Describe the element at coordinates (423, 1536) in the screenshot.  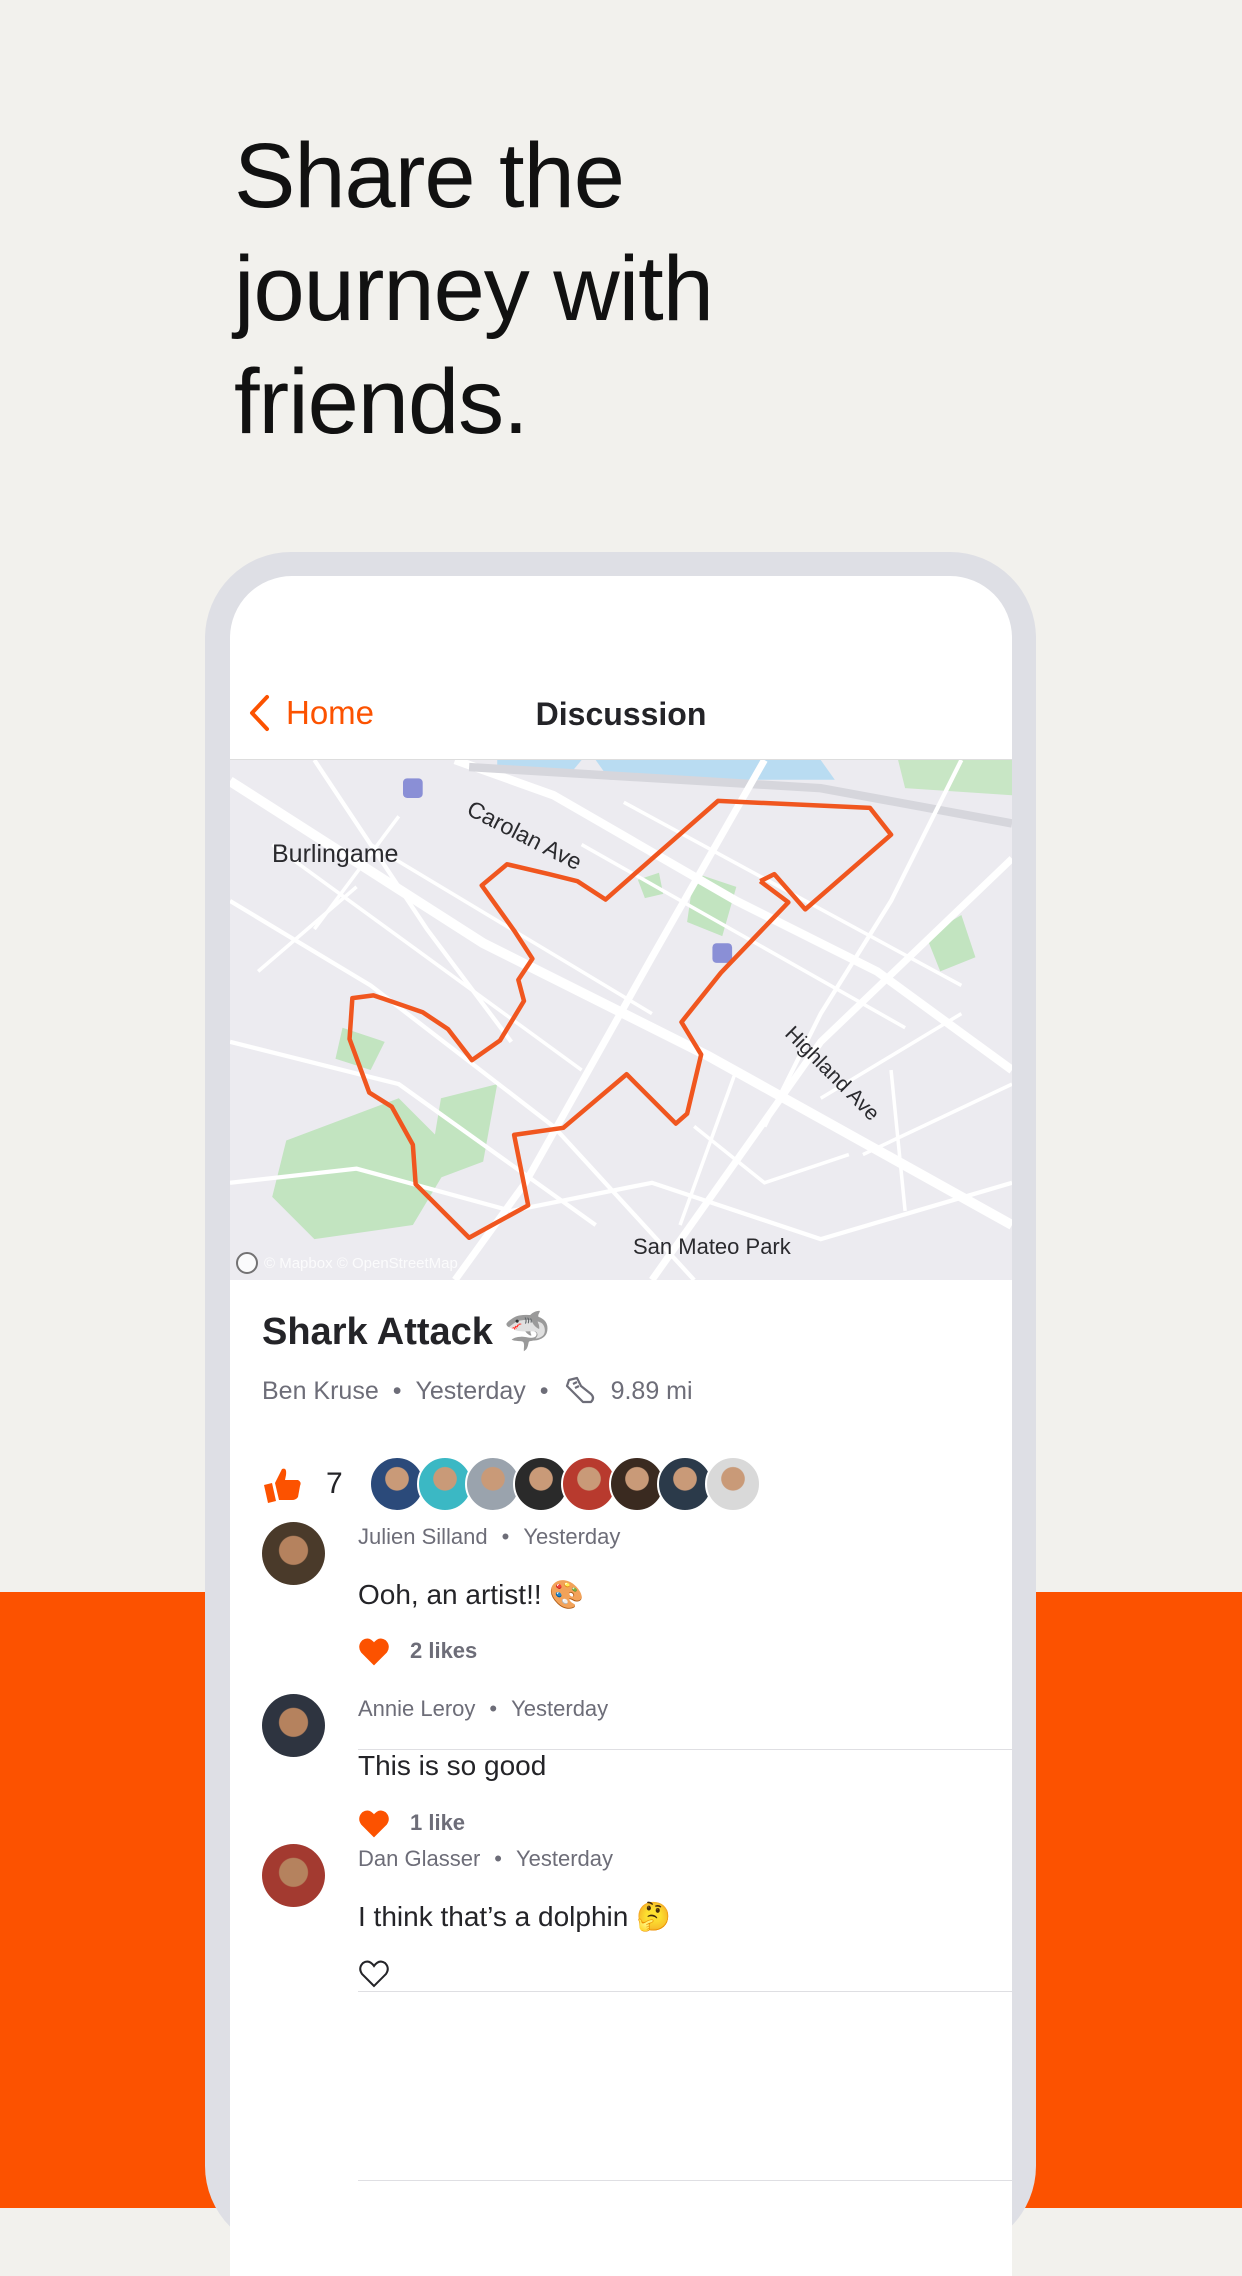
I see `comment-author: Julien Silland` at that location.